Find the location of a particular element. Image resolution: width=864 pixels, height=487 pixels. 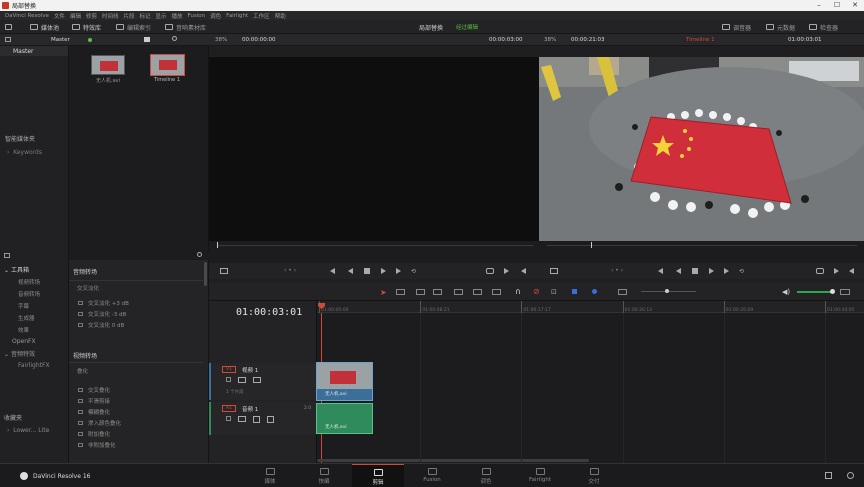

flag-color-icon is located at coordinates (574, 291).